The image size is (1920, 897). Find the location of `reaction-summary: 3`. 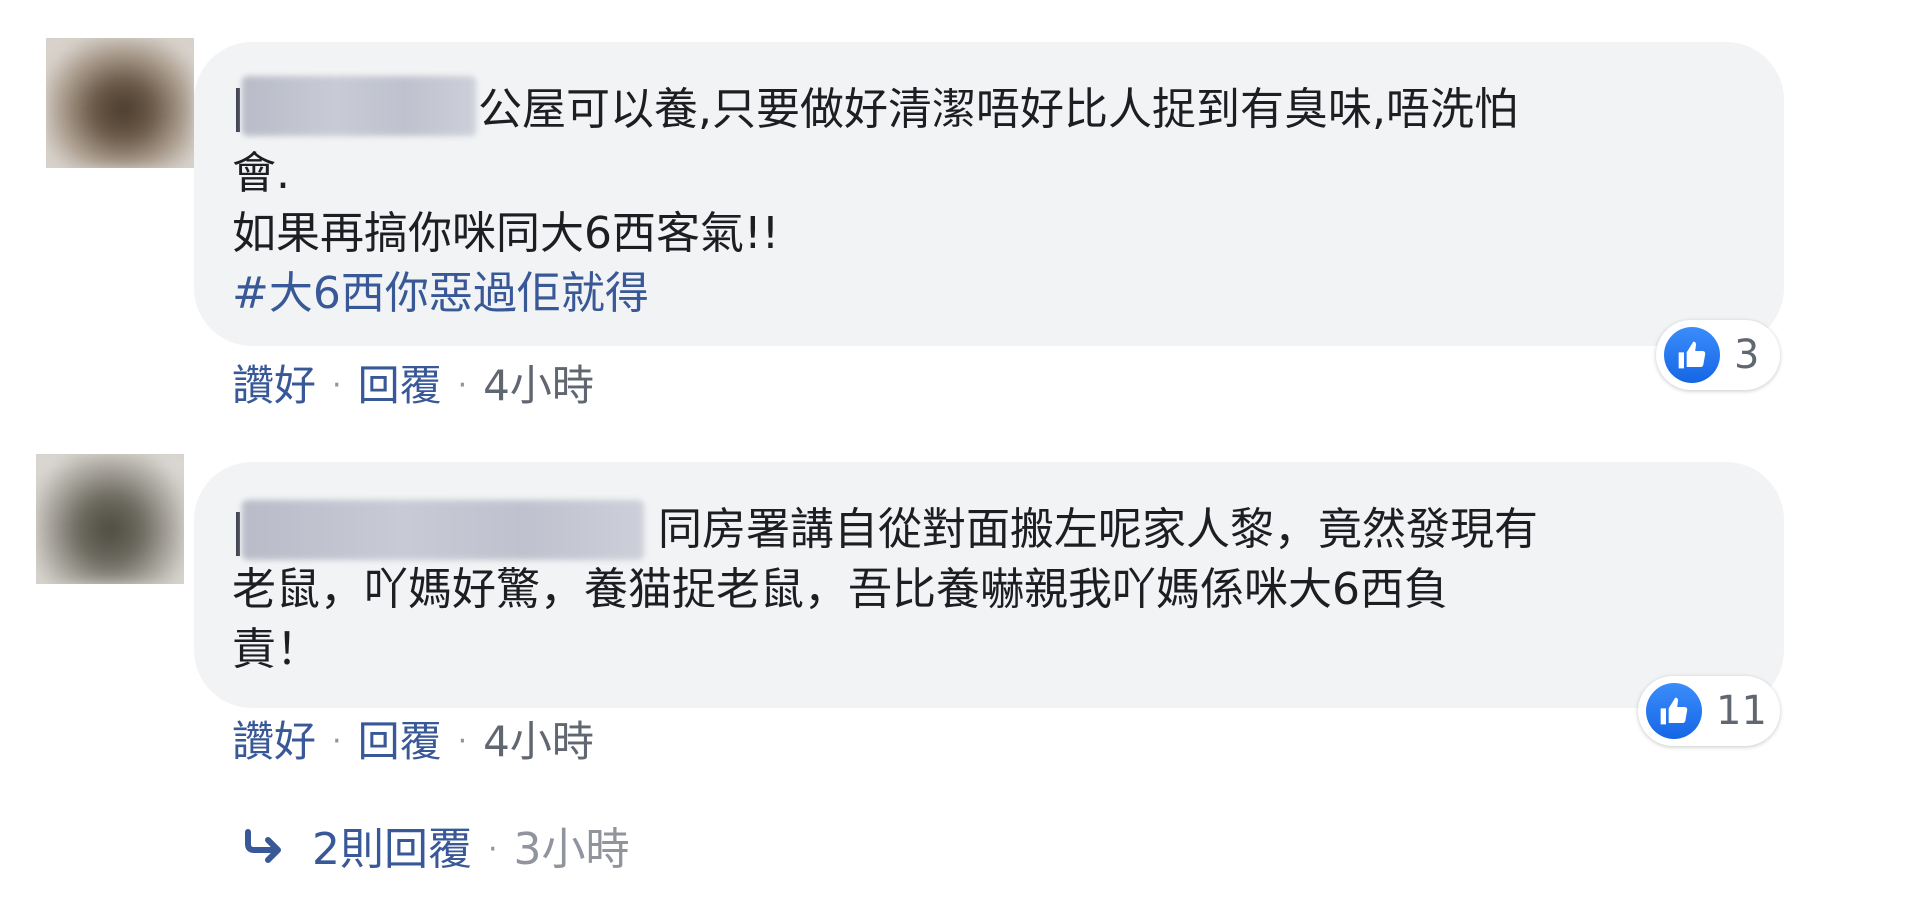

reaction-summary: 3 is located at coordinates (1718, 355).